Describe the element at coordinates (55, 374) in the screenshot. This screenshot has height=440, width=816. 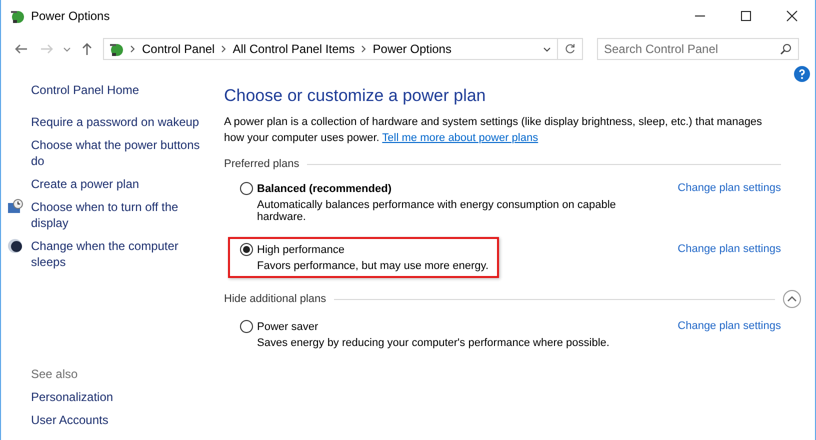
I see `see-also-heading: See also` at that location.